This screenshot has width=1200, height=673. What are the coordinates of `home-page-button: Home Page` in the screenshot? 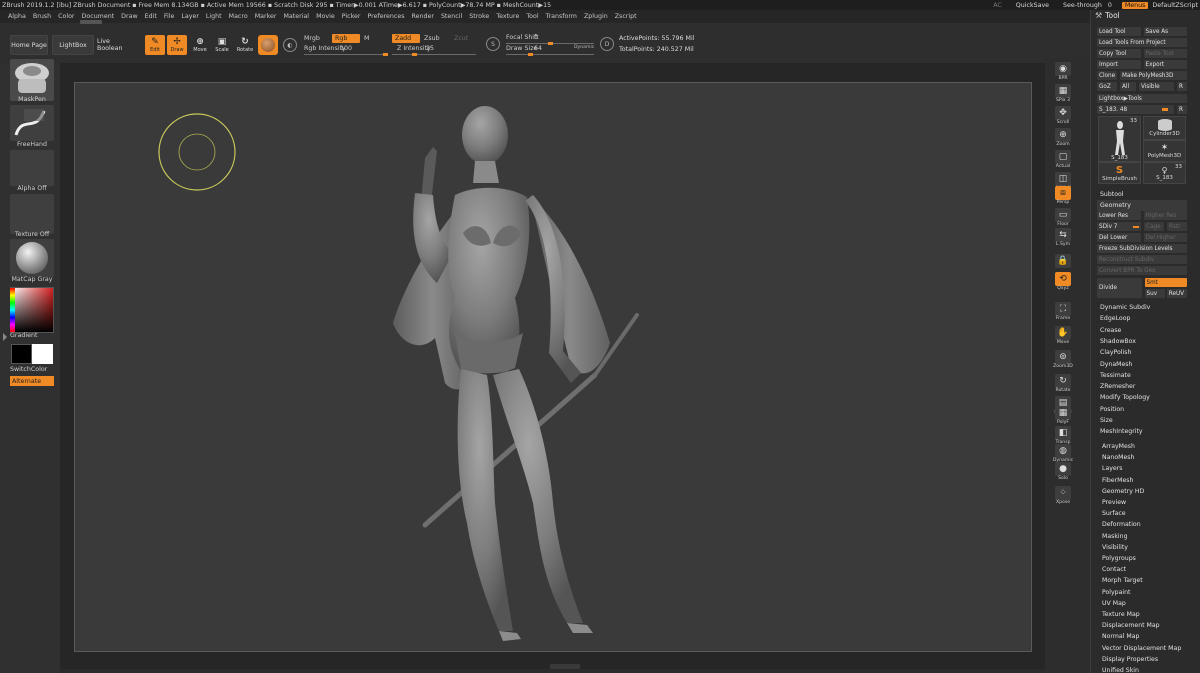 It's located at (29, 45).